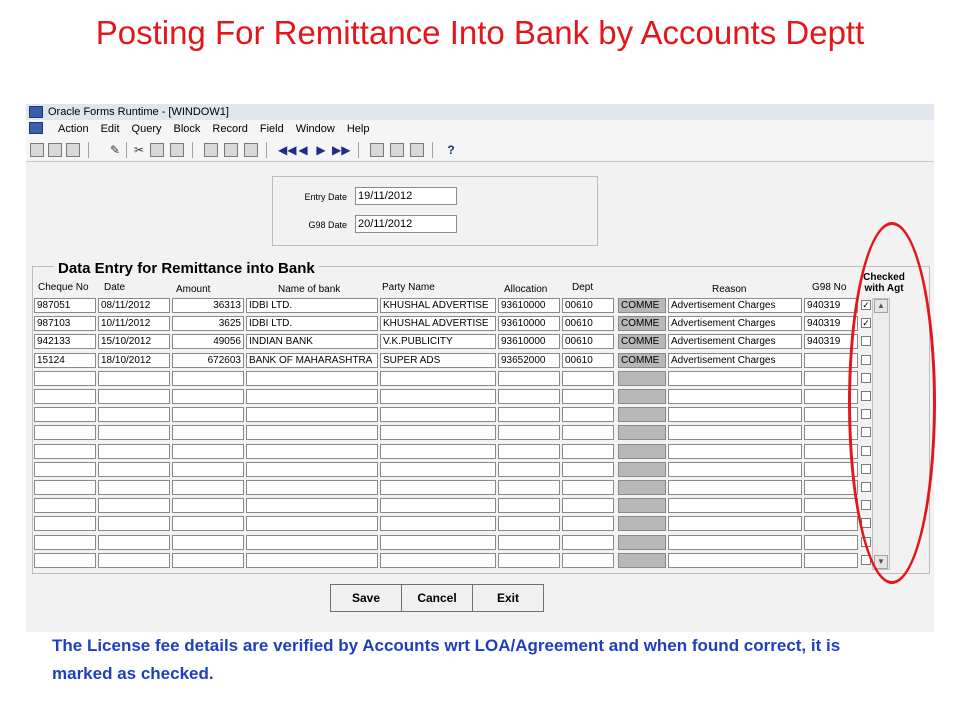  Describe the element at coordinates (231, 150) in the screenshot. I see `execute-query-icon` at that location.